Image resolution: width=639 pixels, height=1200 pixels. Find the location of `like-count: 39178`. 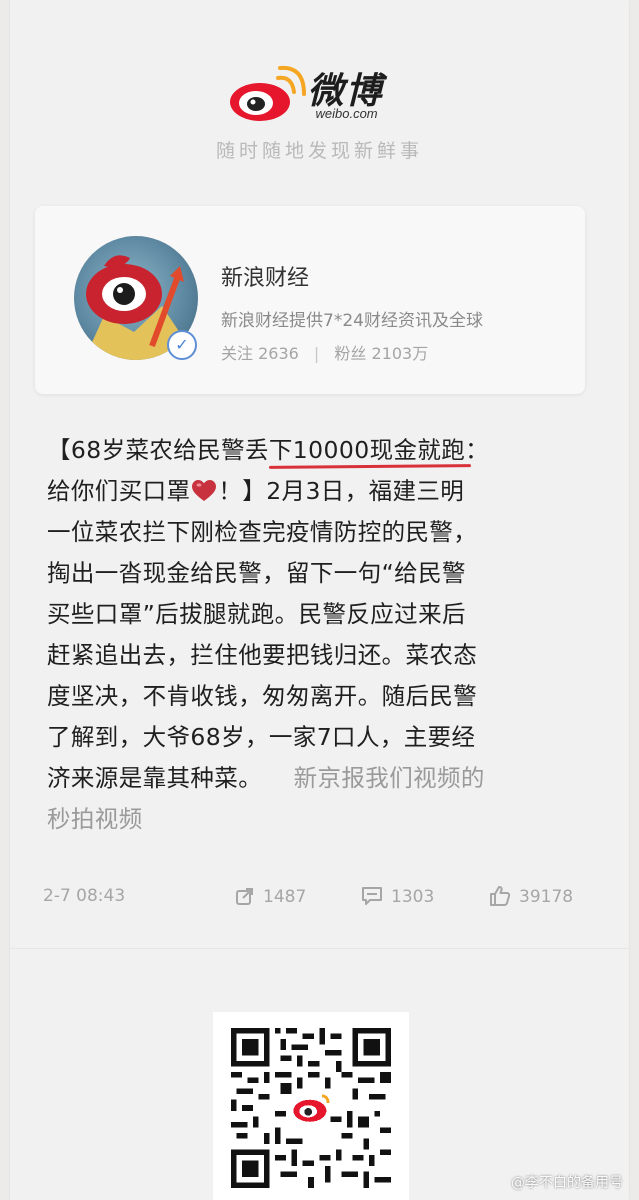

like-count: 39178 is located at coordinates (546, 897).